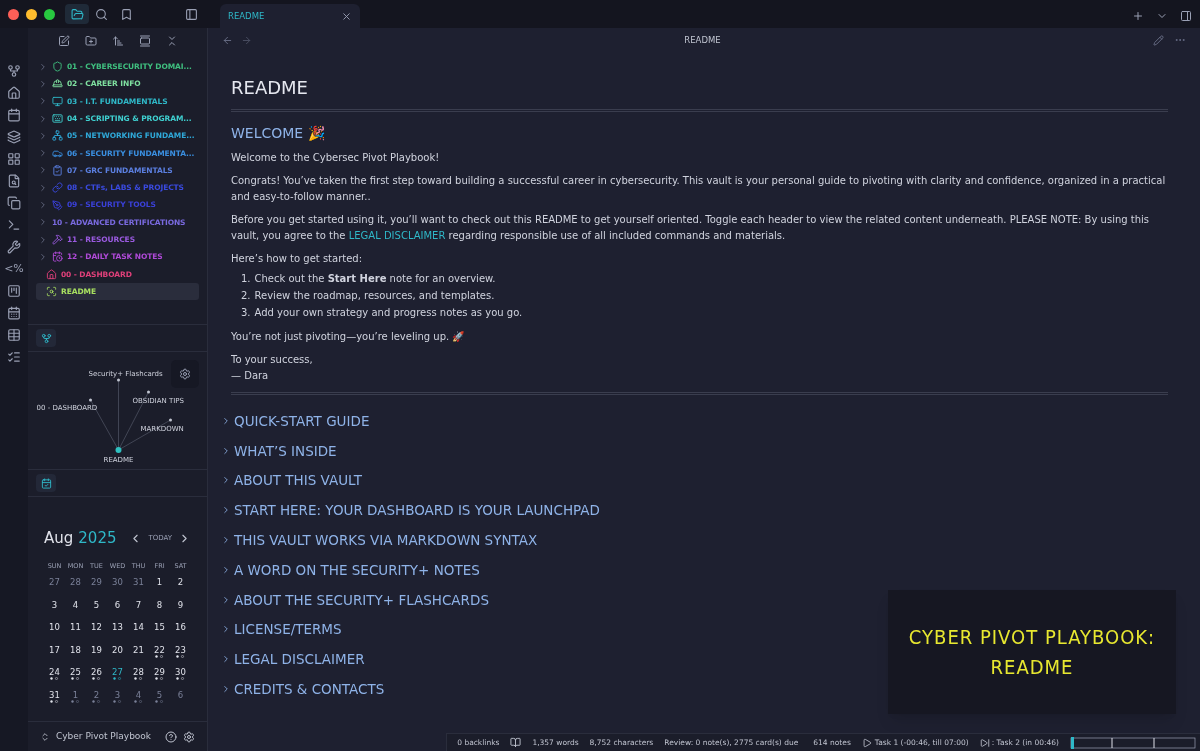 Image resolution: width=1200 pixels, height=751 pixels. What do you see at coordinates (14, 313) in the screenshot?
I see `calendar-list-icon` at bounding box center [14, 313].